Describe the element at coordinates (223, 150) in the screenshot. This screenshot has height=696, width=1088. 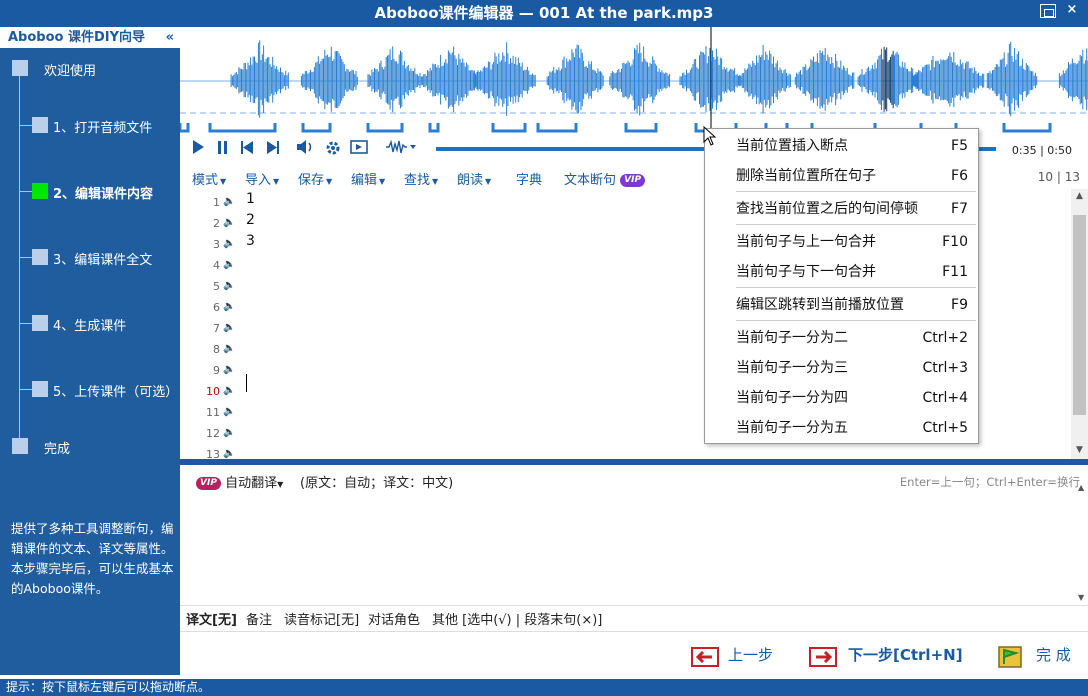
I see `pause-icon` at that location.